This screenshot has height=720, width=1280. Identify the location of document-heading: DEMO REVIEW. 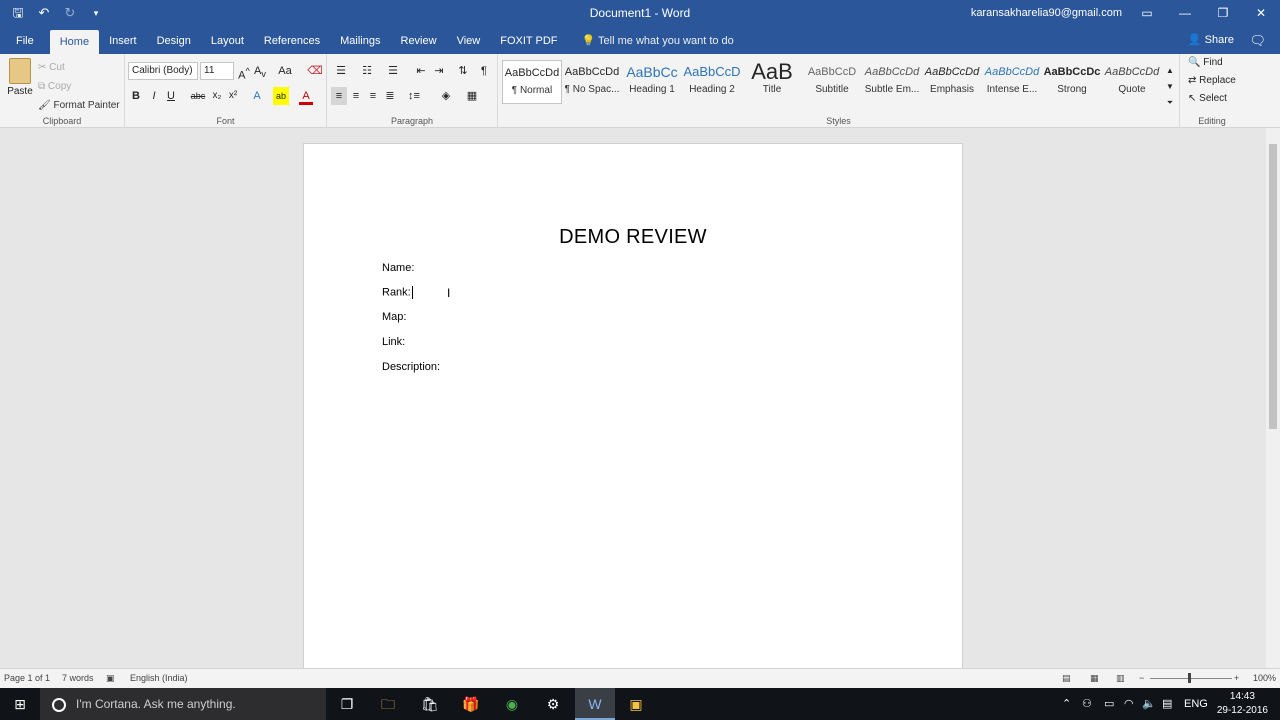
(633, 237).